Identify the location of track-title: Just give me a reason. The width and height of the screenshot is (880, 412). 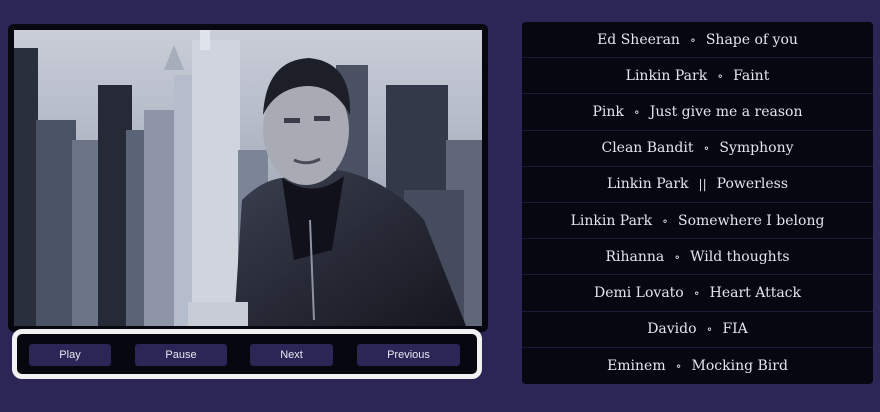
(726, 111).